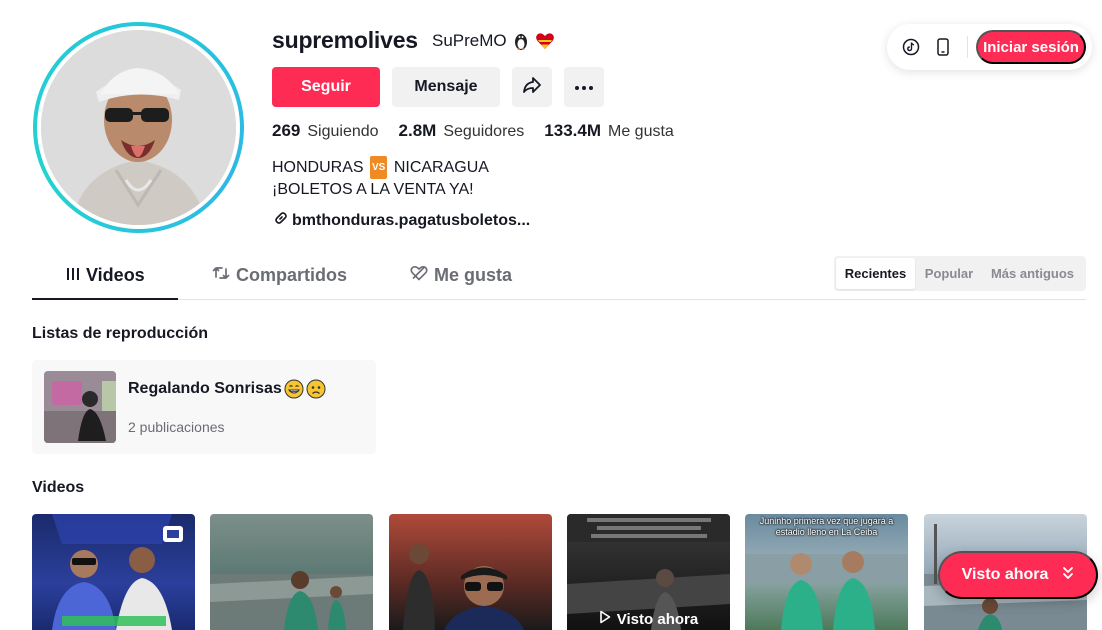 The image size is (1102, 630). What do you see at coordinates (286, 130) in the screenshot?
I see `stat-value: 269` at bounding box center [286, 130].